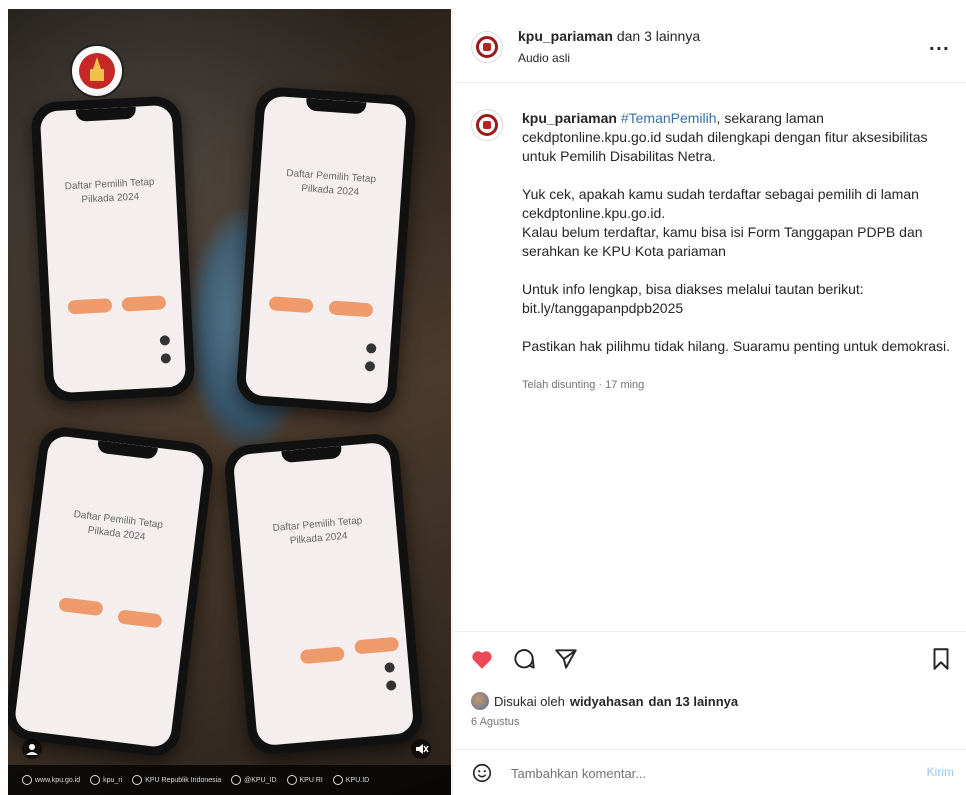  What do you see at coordinates (658, 36) in the screenshot?
I see `coauthors-link: dan 3 lainnya` at bounding box center [658, 36].